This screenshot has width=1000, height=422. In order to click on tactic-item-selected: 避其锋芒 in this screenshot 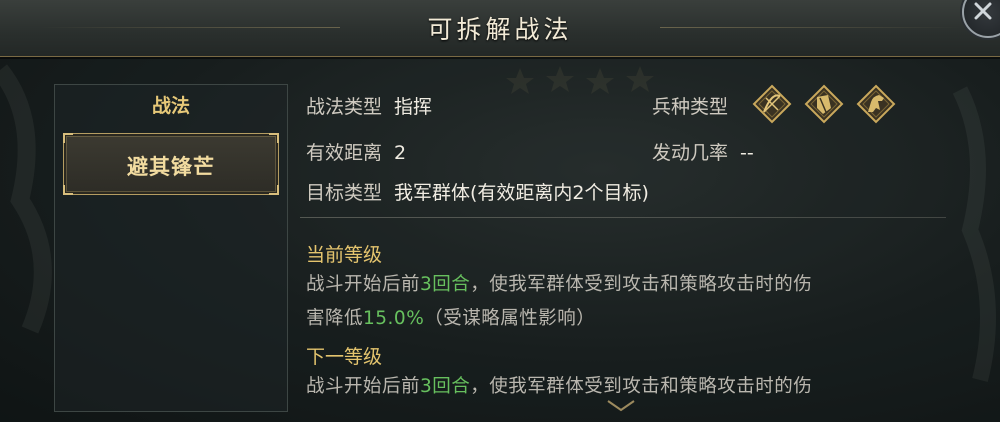, I will do `click(171, 164)`.